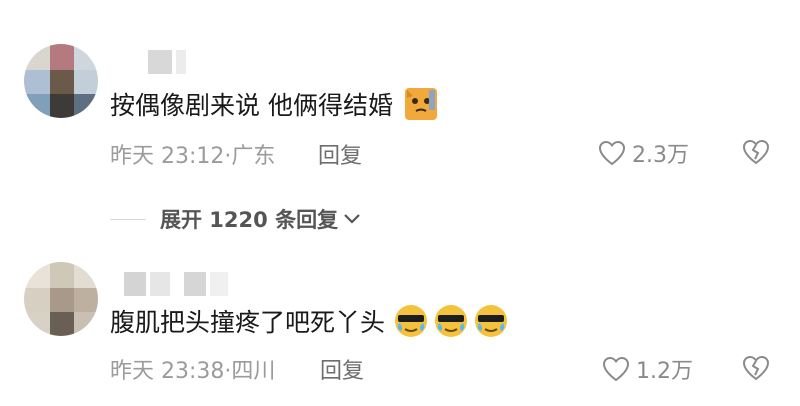 This screenshot has width=800, height=406. I want to click on like-button: 2.3万, so click(643, 153).